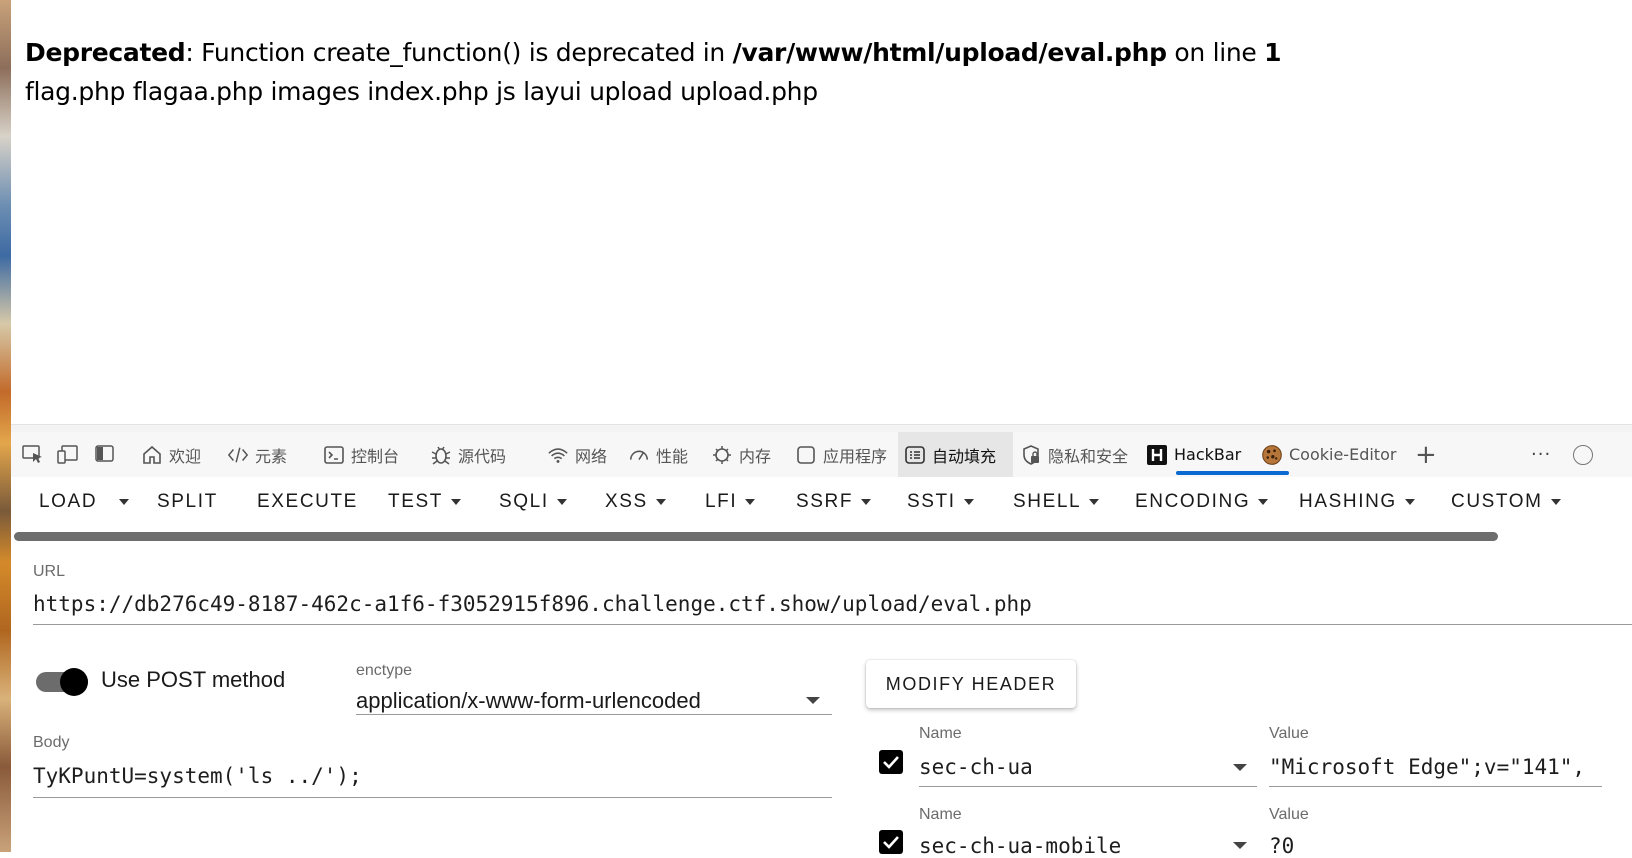  What do you see at coordinates (635, 502) in the screenshot?
I see `xss-menu: XSS` at bounding box center [635, 502].